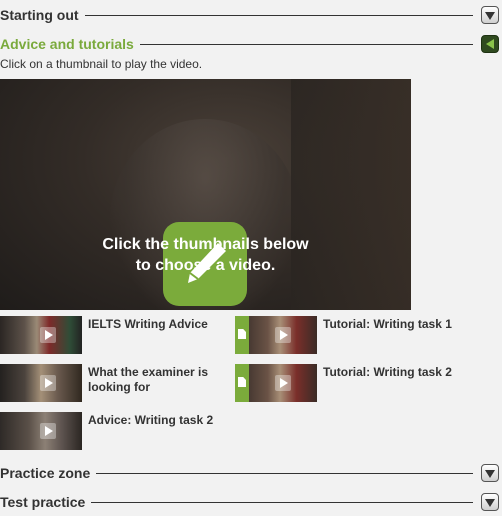  What do you see at coordinates (490, 44) in the screenshot?
I see `triangle-left-icon` at bounding box center [490, 44].